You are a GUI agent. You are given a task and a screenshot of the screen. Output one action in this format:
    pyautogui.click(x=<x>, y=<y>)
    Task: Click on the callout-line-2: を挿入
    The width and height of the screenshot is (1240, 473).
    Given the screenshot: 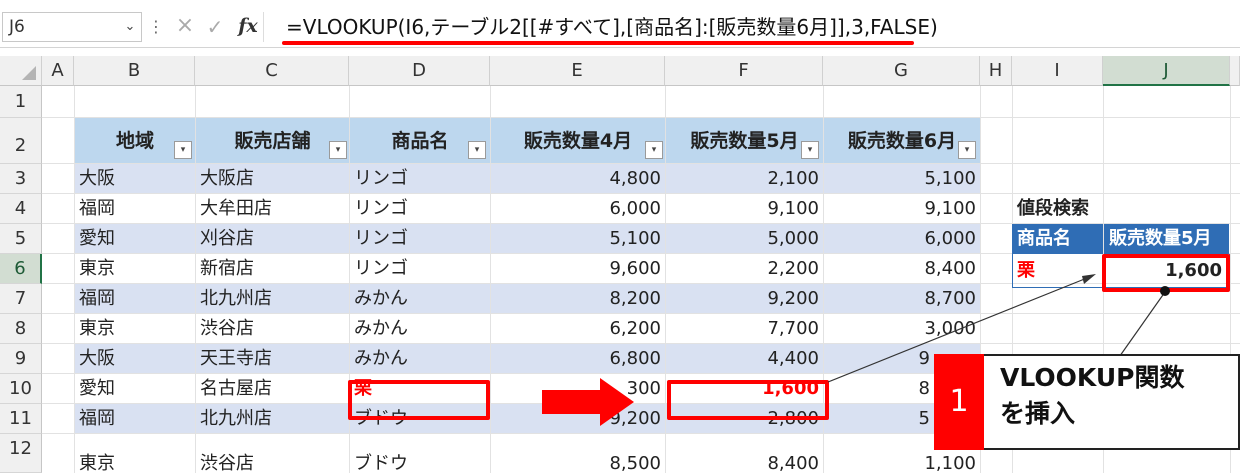 What is the action you would take?
    pyautogui.click(x=1038, y=413)
    